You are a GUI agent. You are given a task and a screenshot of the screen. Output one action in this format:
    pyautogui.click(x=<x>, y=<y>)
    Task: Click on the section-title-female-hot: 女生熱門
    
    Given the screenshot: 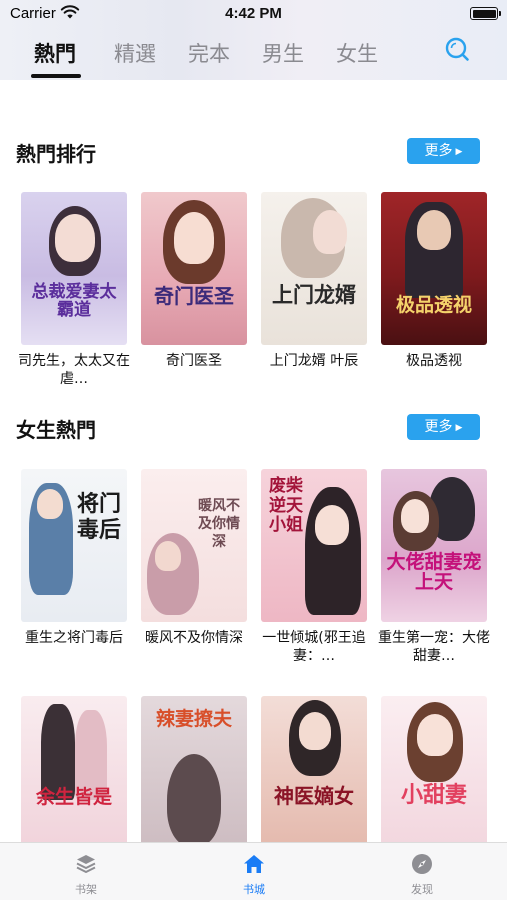 What is the action you would take?
    pyautogui.click(x=56, y=430)
    